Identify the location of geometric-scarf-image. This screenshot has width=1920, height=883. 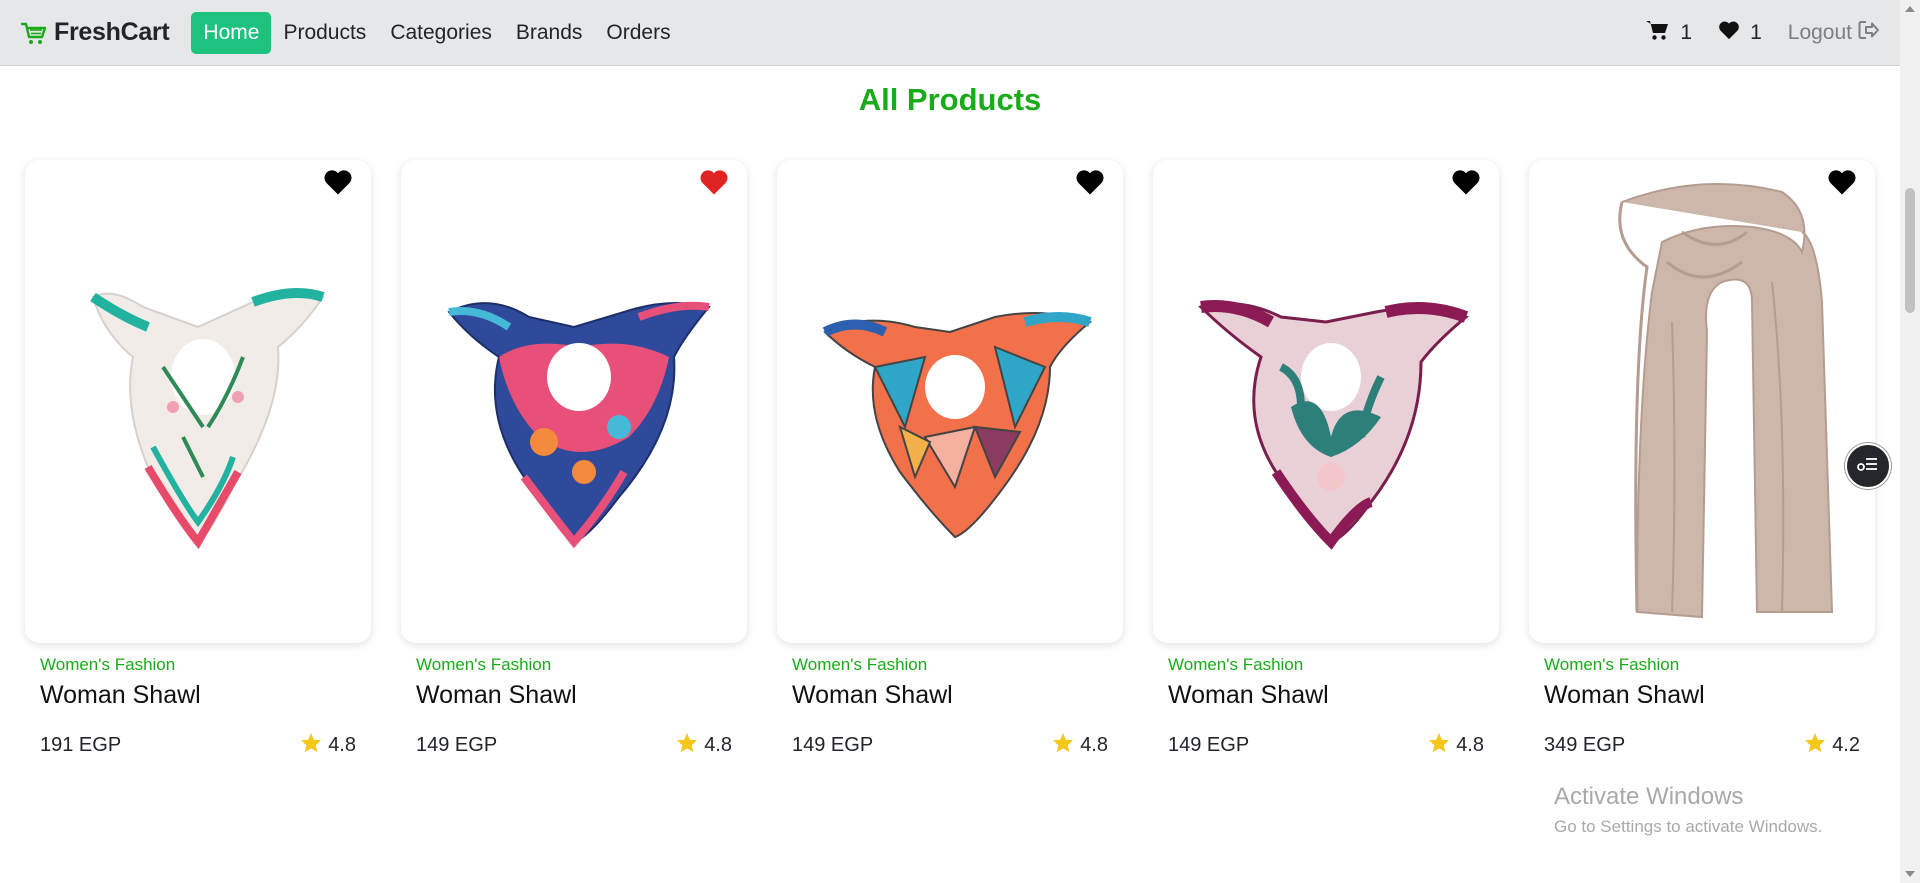
(957, 424).